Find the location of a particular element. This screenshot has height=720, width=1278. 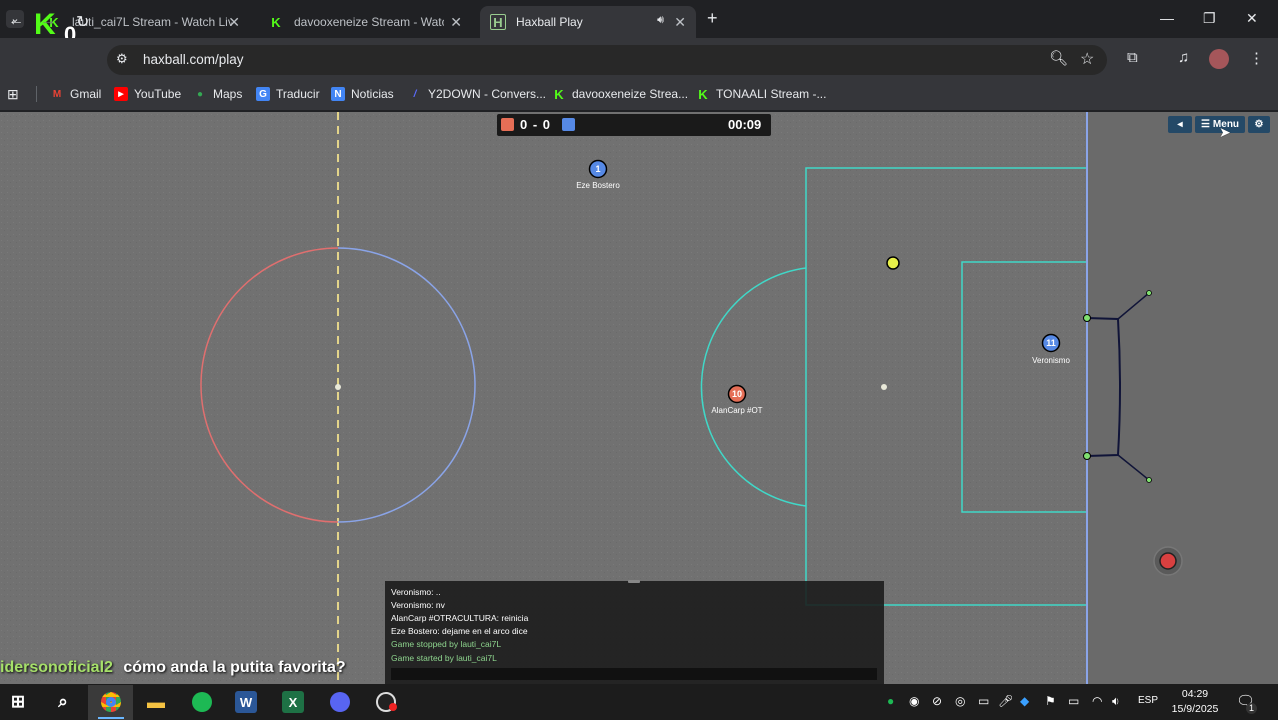

bookmark-youtube: ▶ YouTube is located at coordinates (147, 94).